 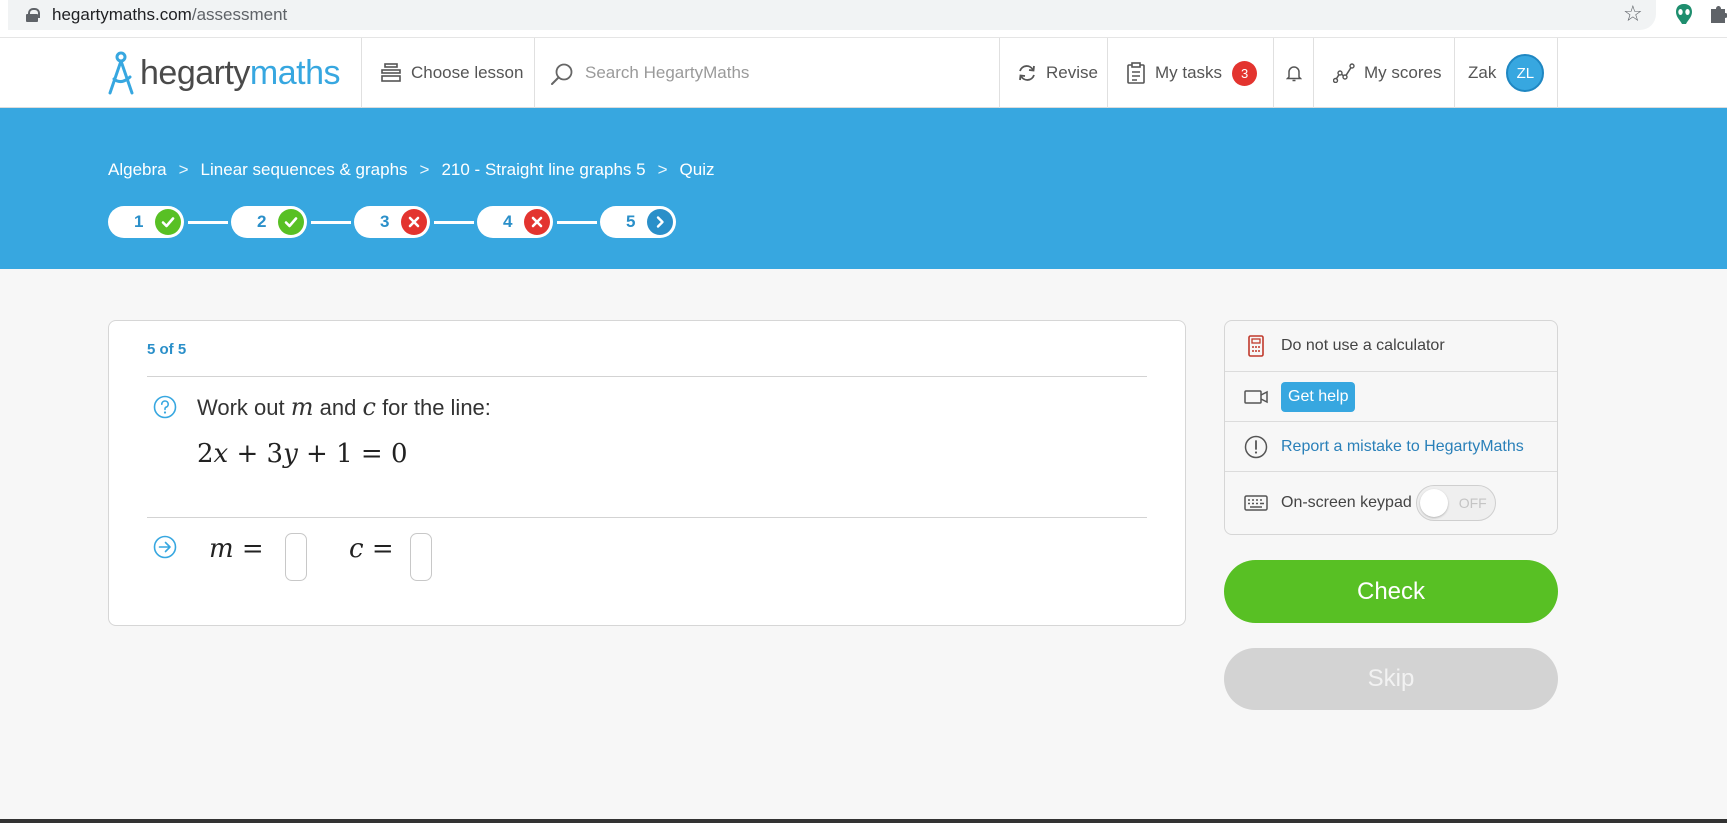 What do you see at coordinates (1433, 503) in the screenshot?
I see `toggle-knob` at bounding box center [1433, 503].